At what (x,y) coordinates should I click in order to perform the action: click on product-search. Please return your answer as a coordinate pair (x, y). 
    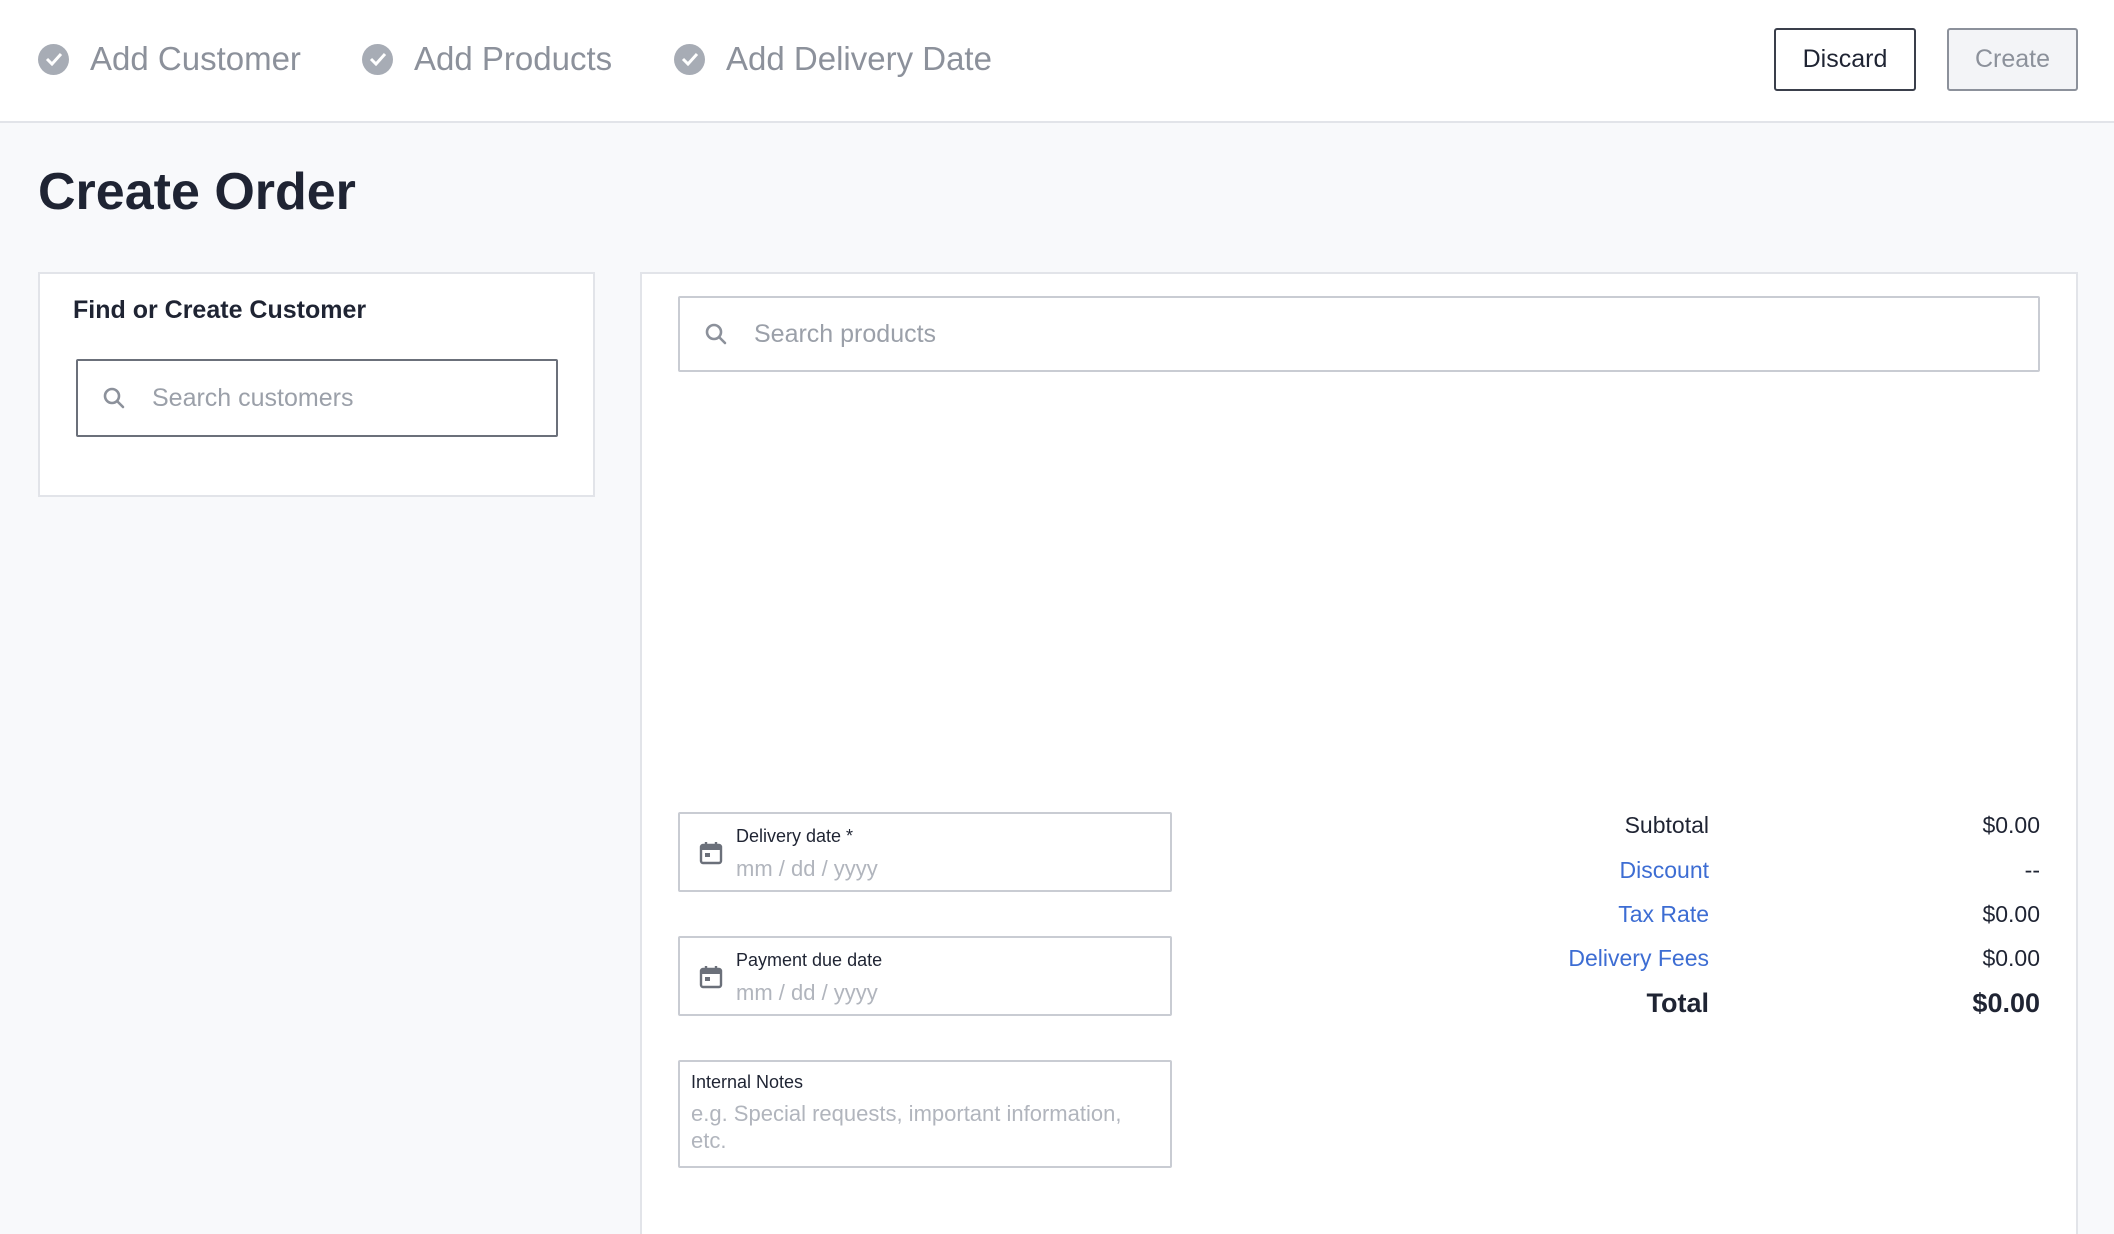
    Looking at the image, I should click on (1359, 334).